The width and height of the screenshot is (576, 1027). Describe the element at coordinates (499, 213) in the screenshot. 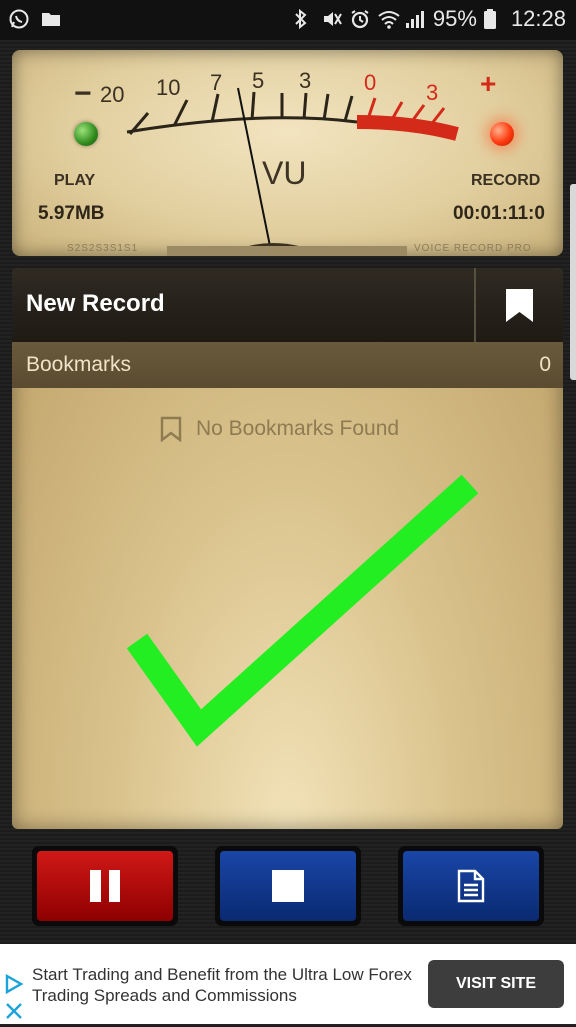

I see `elapsed-time: 00:01:11:0` at that location.